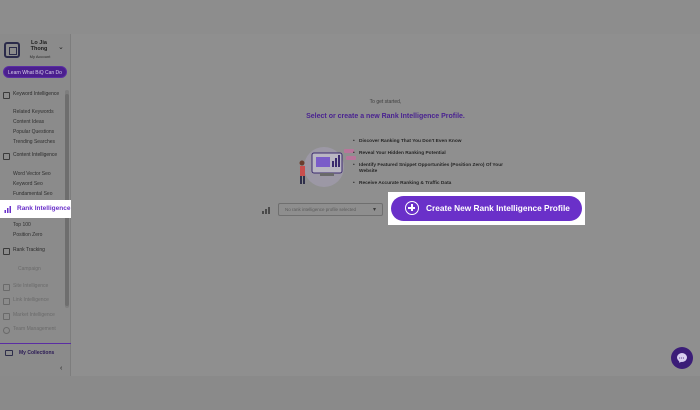 This screenshot has width=700, height=410. What do you see at coordinates (12, 50) in the screenshot?
I see `account-logo-icon` at bounding box center [12, 50].